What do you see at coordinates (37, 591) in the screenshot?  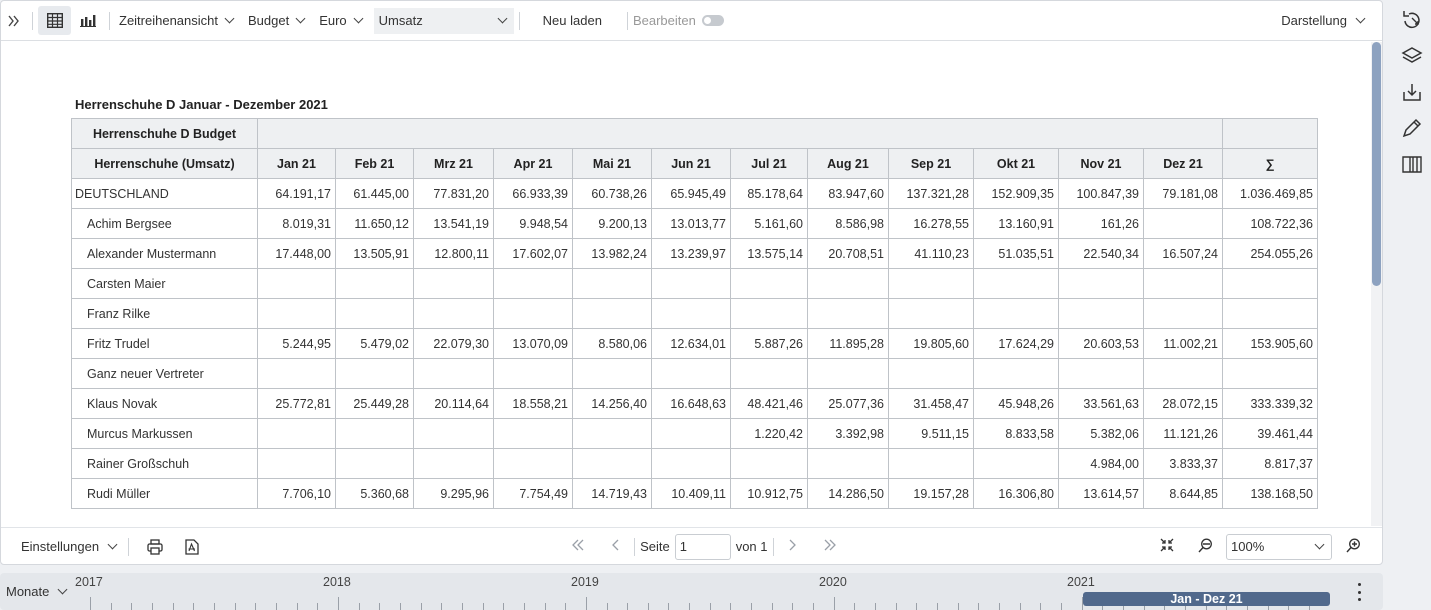 I see `time-unit-dropdown: Monate` at bounding box center [37, 591].